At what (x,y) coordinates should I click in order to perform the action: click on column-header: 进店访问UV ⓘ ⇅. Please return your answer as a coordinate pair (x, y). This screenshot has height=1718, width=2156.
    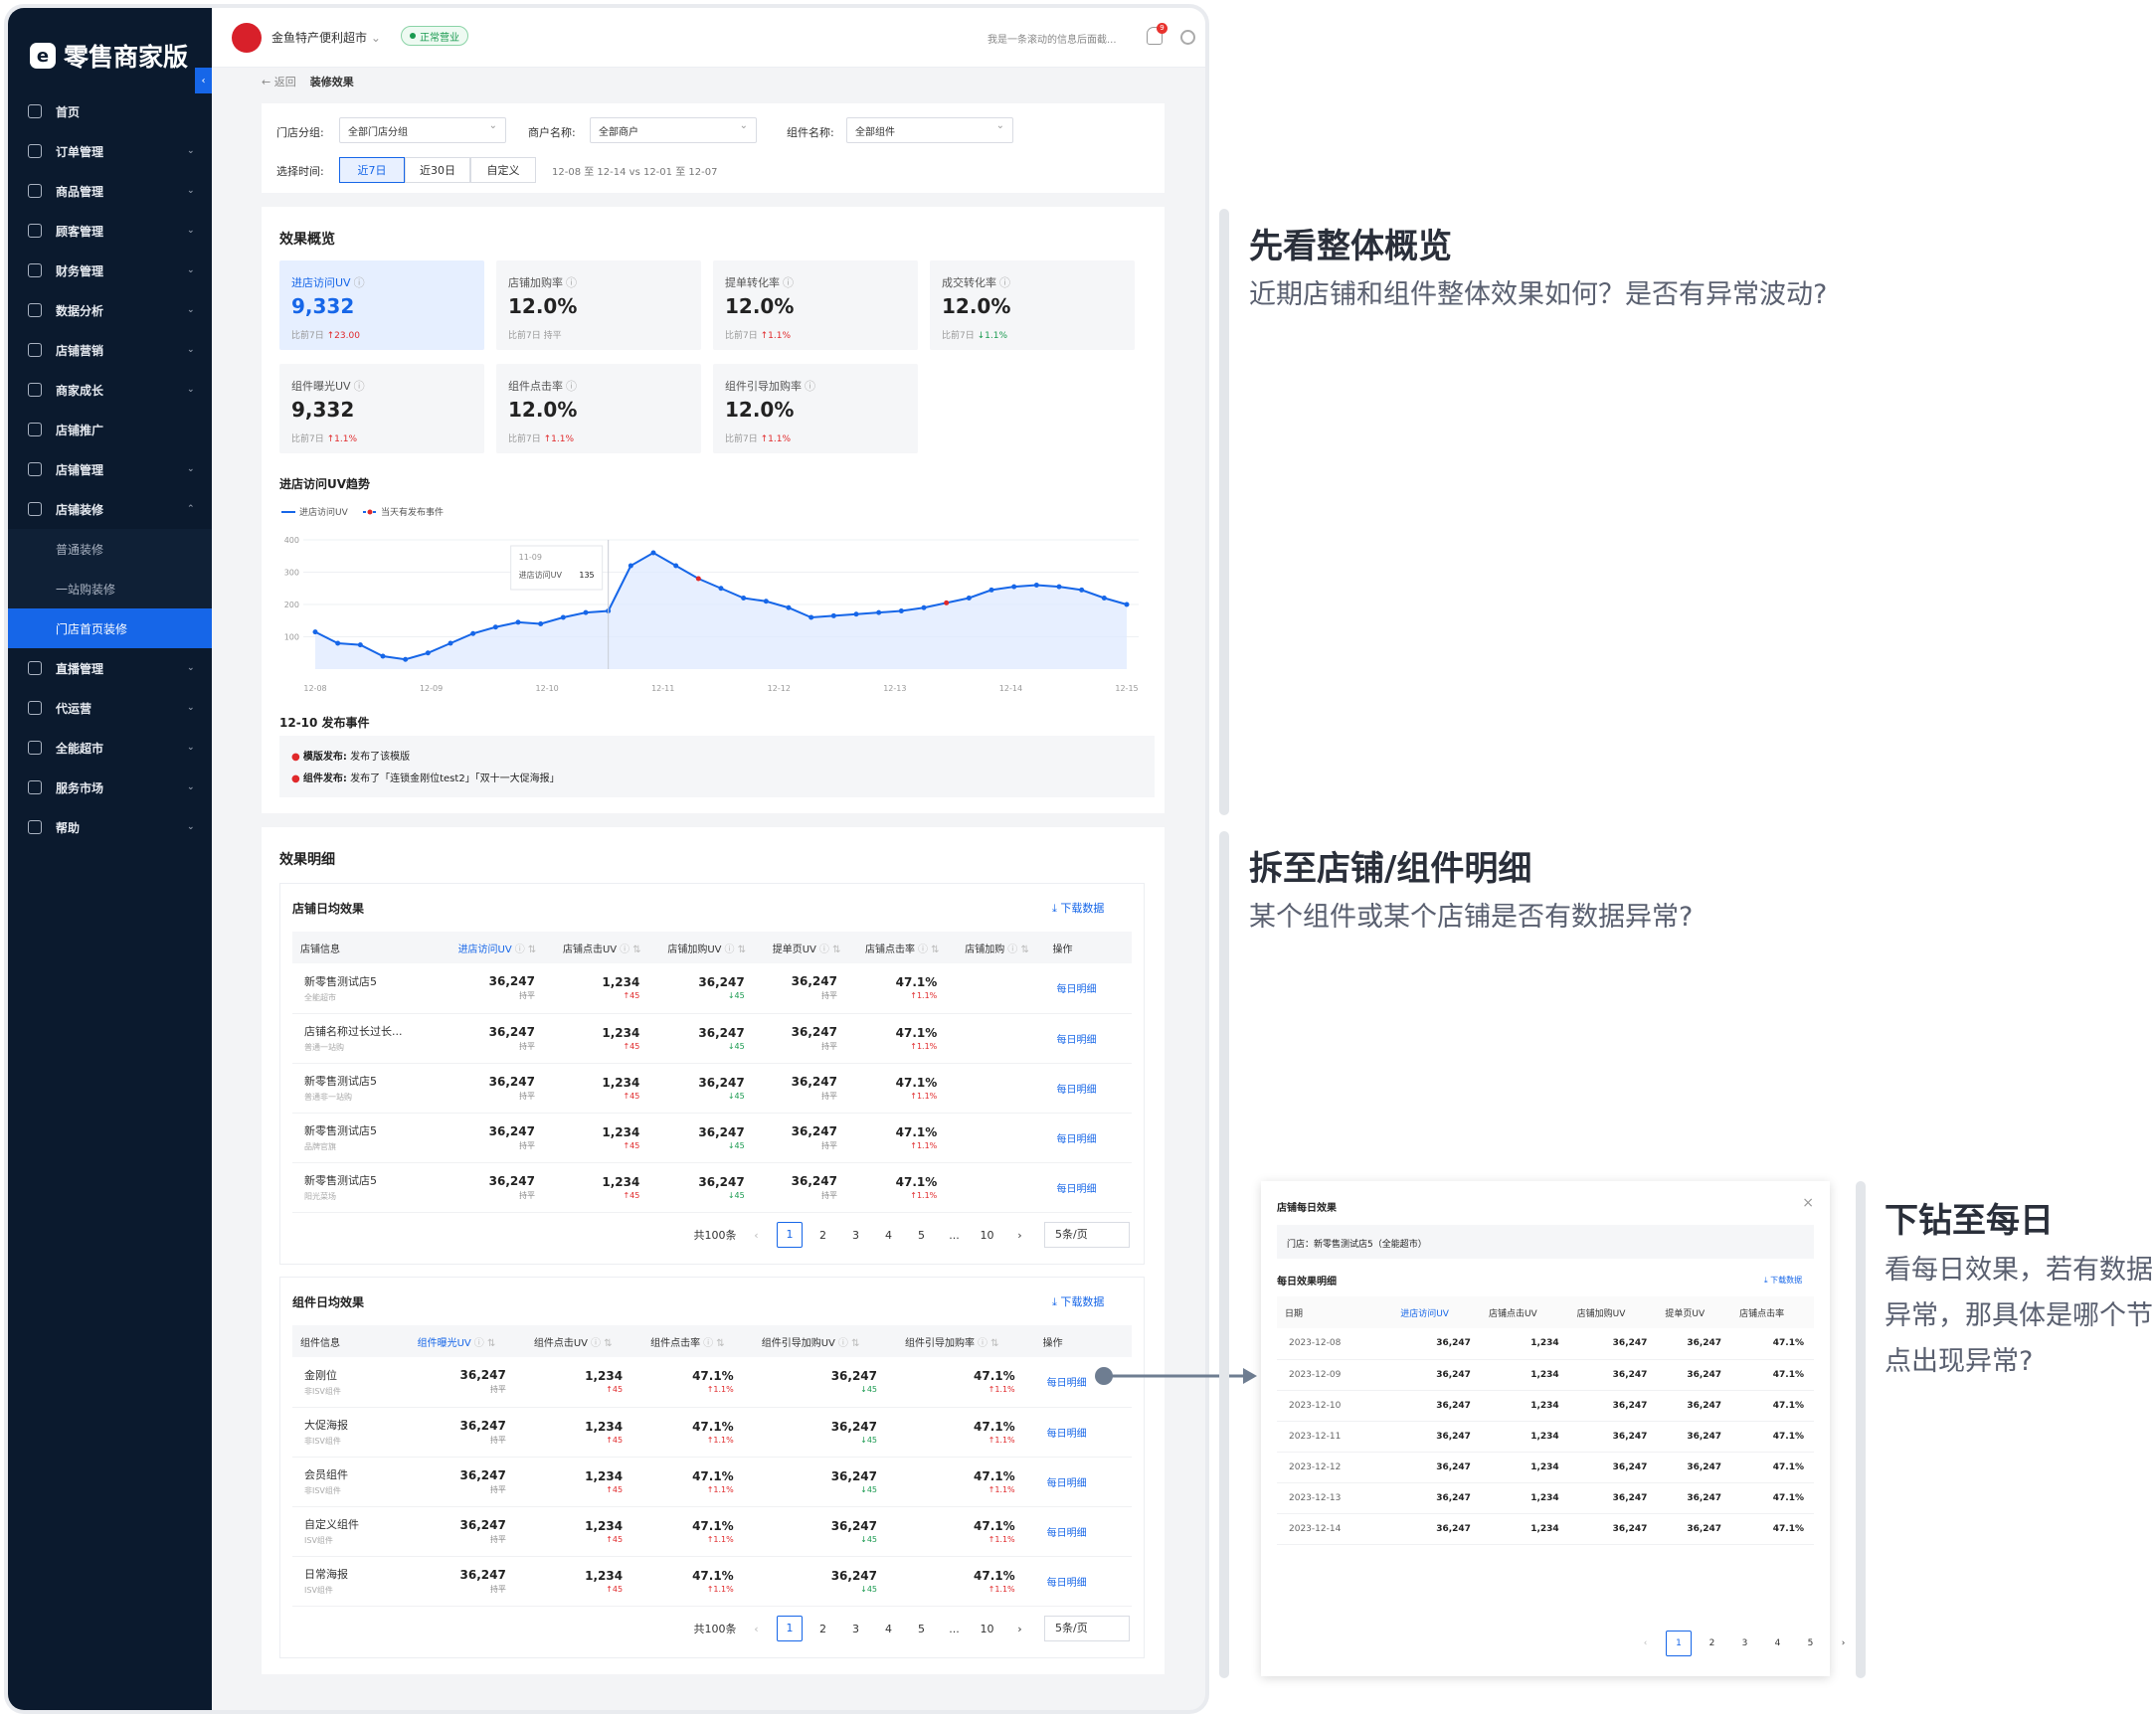
    Looking at the image, I should click on (502, 947).